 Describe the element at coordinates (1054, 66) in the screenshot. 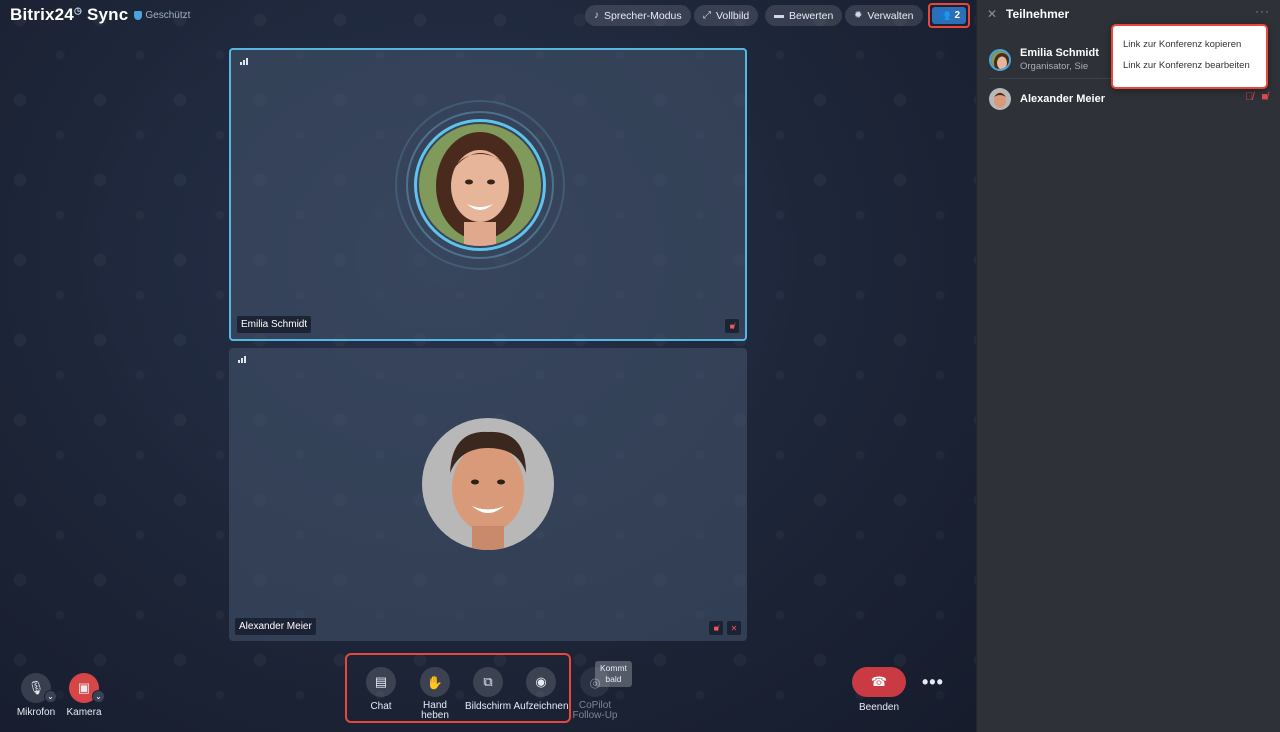

I see `participant-role: Organisator, Sie` at that location.